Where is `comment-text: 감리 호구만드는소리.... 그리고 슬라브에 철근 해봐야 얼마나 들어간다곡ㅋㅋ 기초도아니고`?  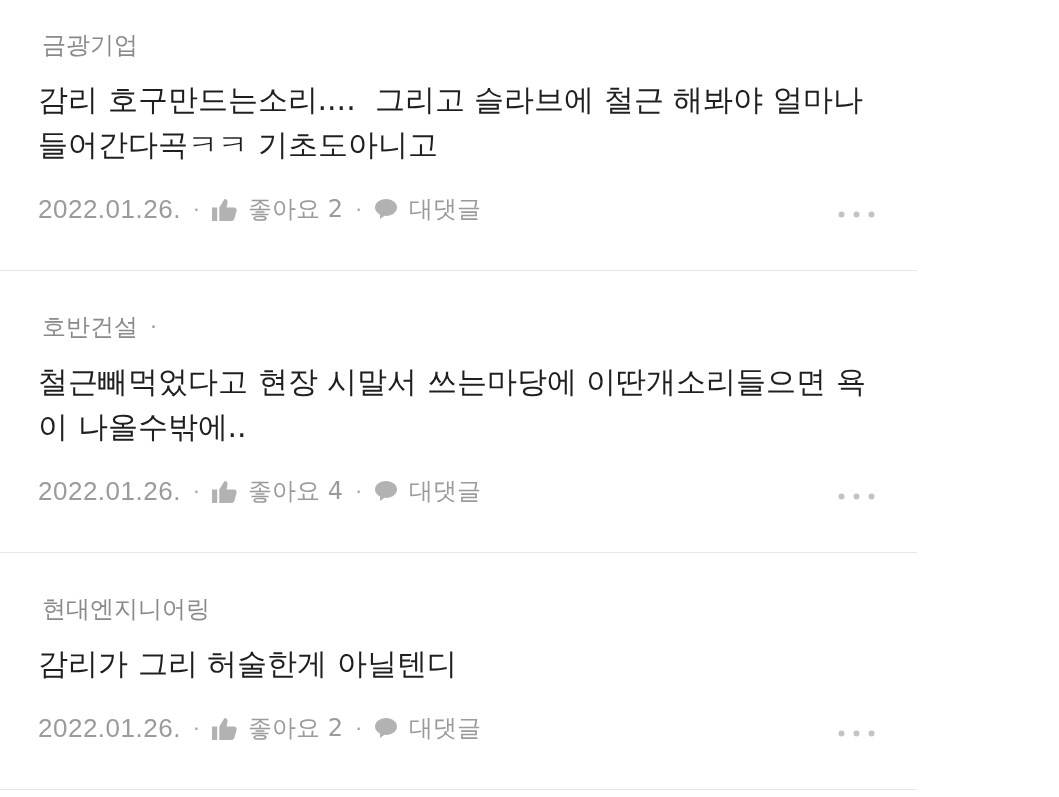
comment-text: 감리 호구만드는소리.... 그리고 슬라브에 철근 해봐야 얼마나 들어간다곡ㅋㅋ 기초도아니고 is located at coordinates (451, 122).